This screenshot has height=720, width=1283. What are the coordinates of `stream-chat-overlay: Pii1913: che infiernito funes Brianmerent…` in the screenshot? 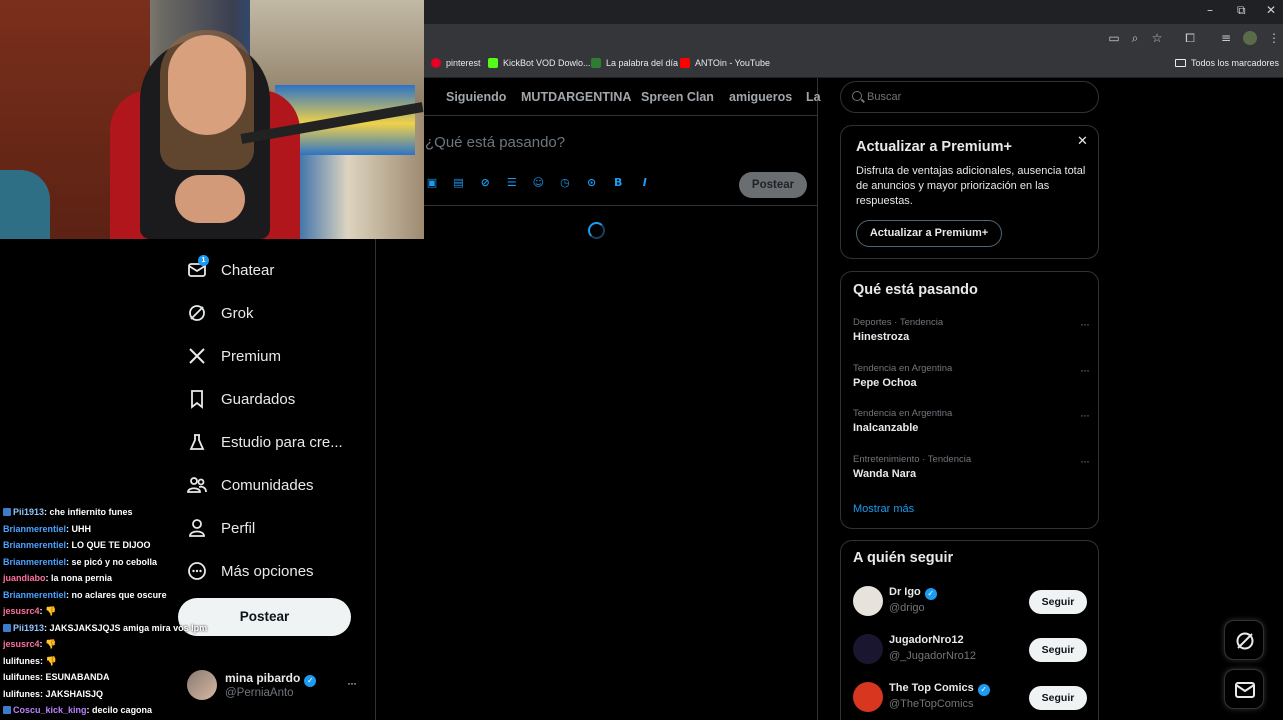 It's located at (110, 605).